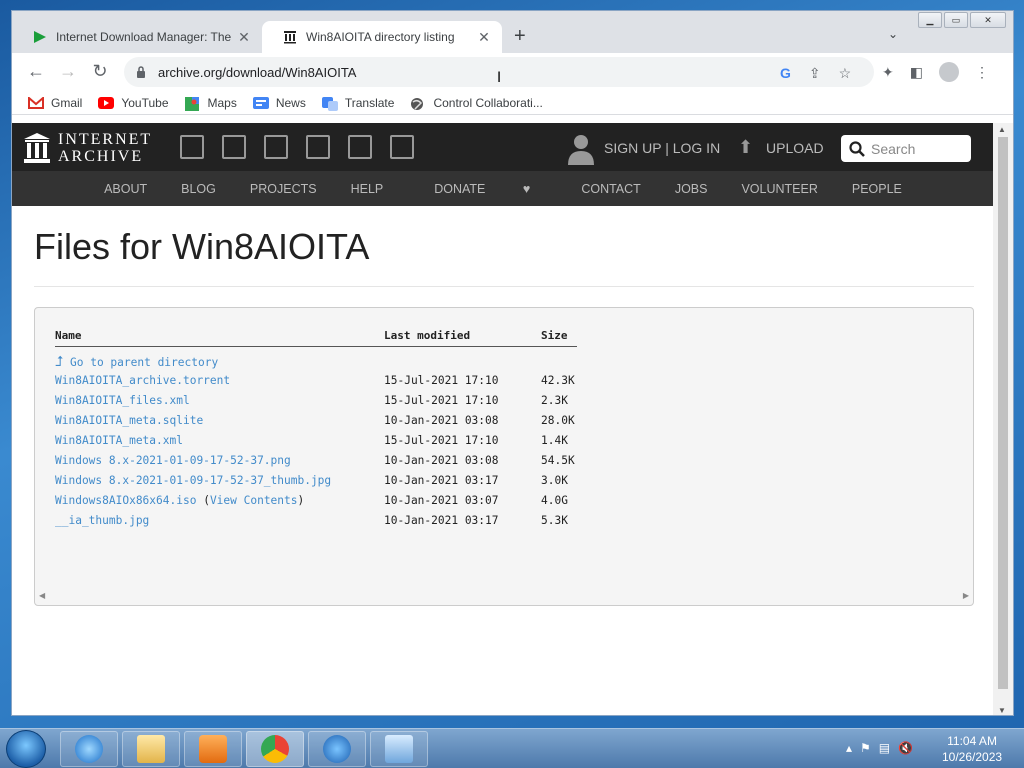  What do you see at coordinates (1002, 129) in the screenshot?
I see `scroll-up-icon: ▲` at bounding box center [1002, 129].